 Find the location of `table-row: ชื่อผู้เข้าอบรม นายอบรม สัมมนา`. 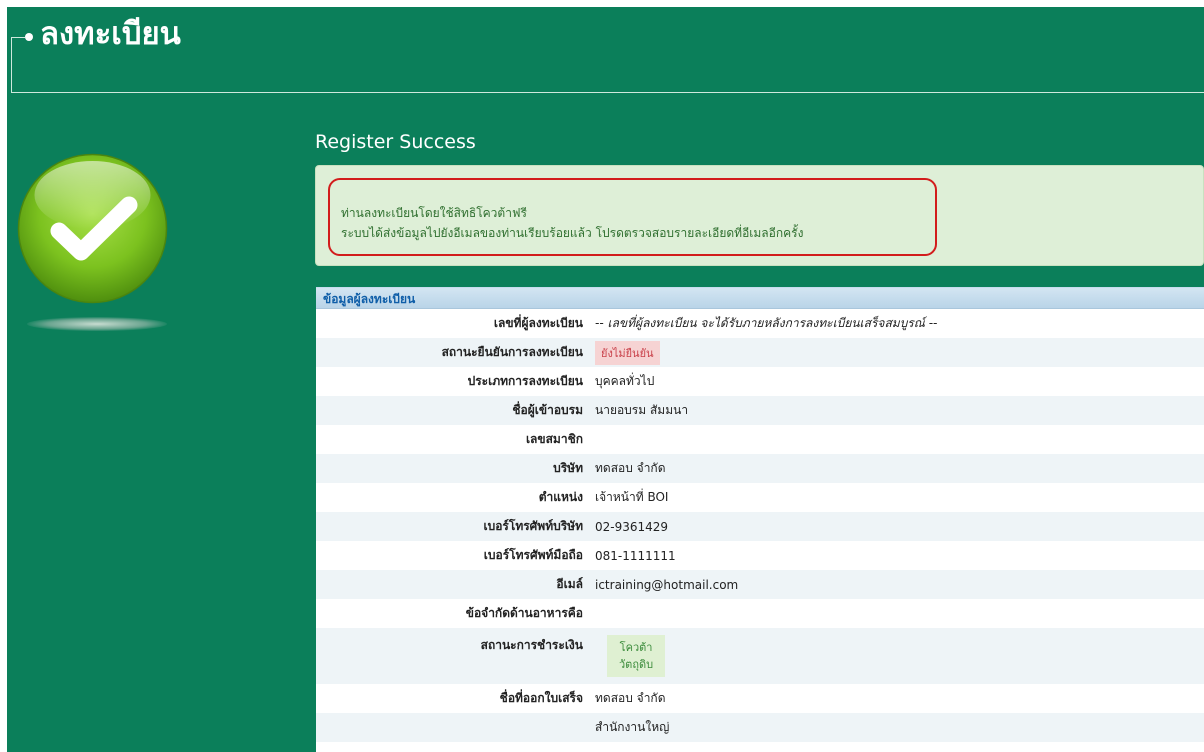

table-row: ชื่อผู้เข้าอบรม นายอบรม สัมมนา is located at coordinates (760, 410).